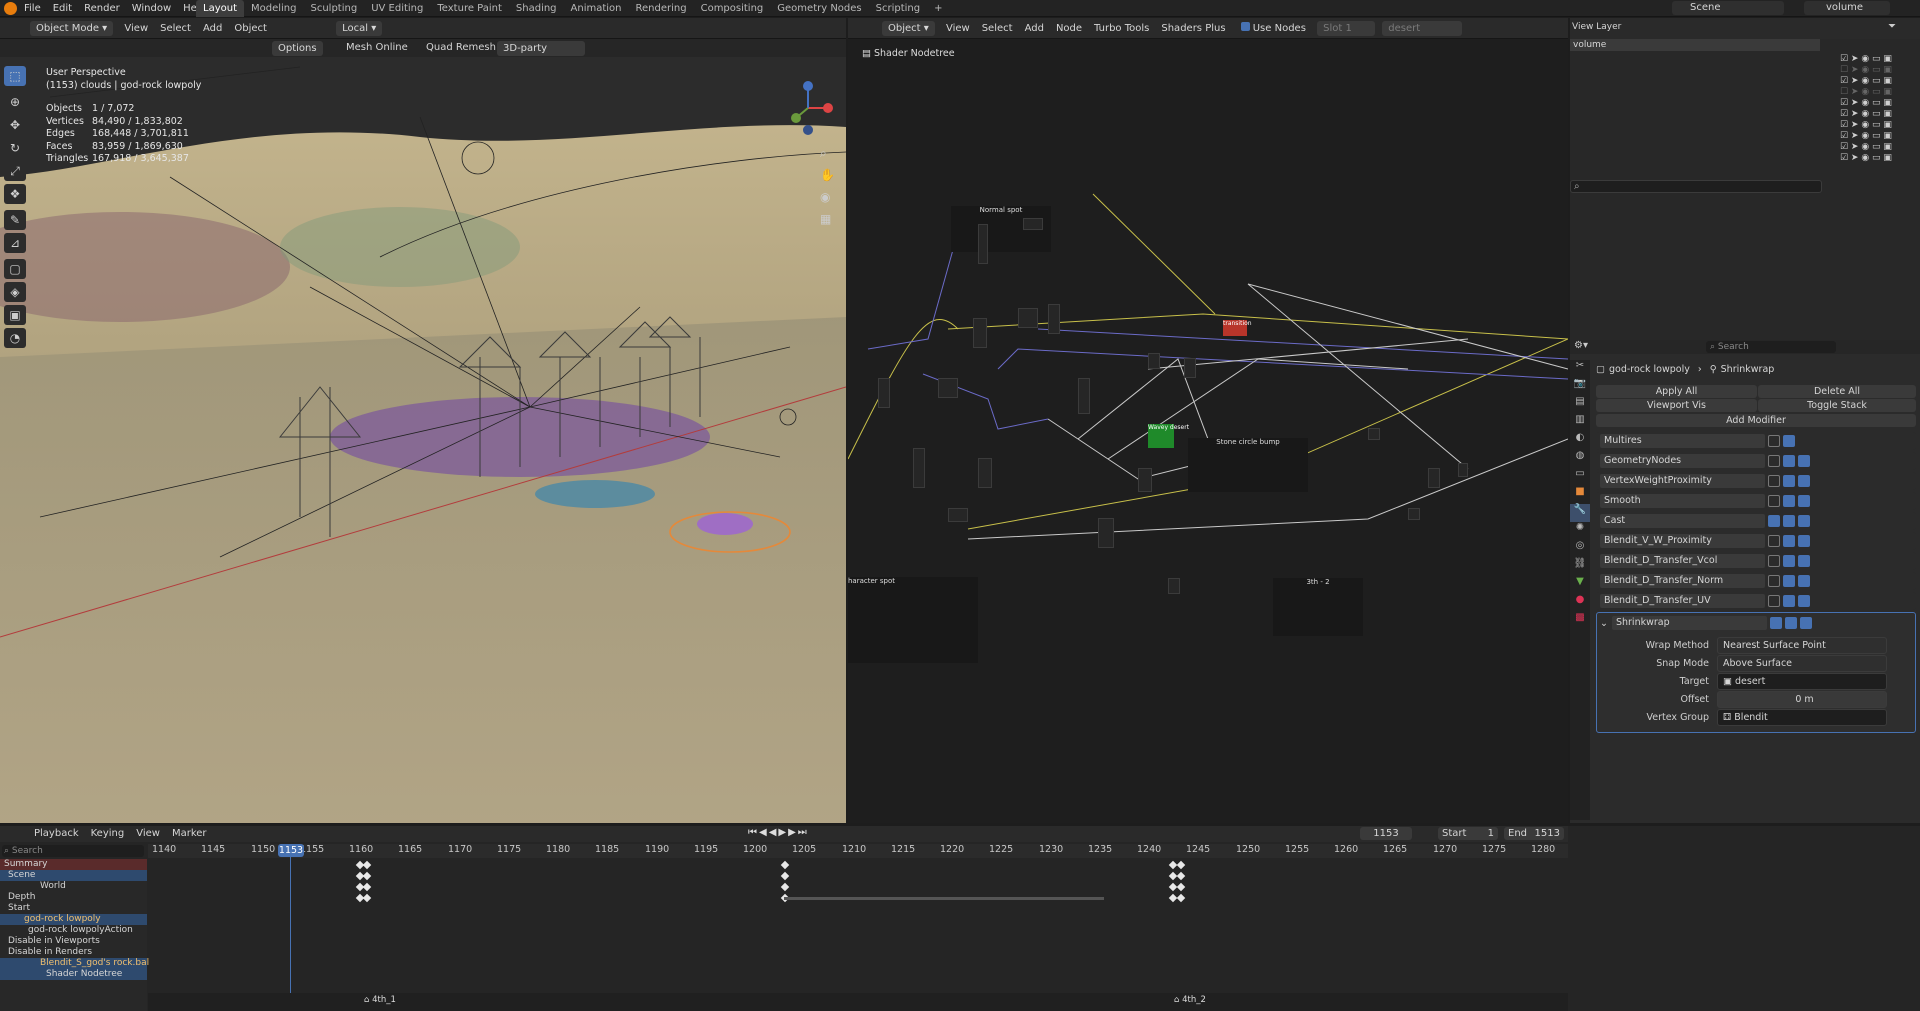 The image size is (1920, 1011). What do you see at coordinates (469, 8) in the screenshot?
I see `tab-texture-paint: Texture Paint` at bounding box center [469, 8].